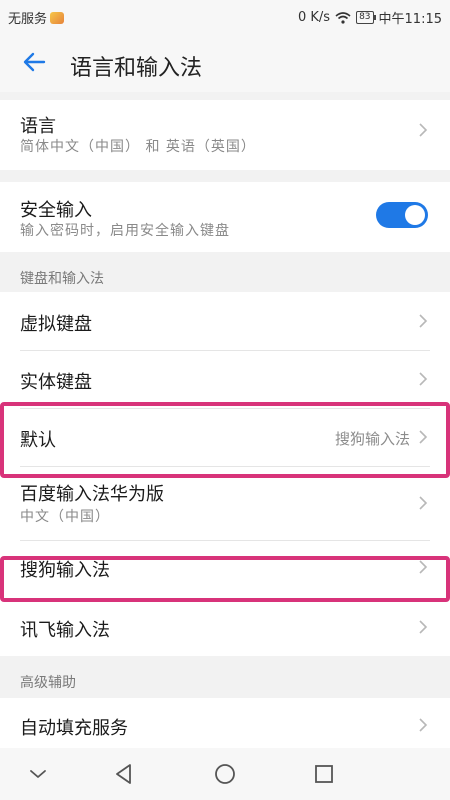  I want to click on clock: 中午11:15, so click(410, 19).